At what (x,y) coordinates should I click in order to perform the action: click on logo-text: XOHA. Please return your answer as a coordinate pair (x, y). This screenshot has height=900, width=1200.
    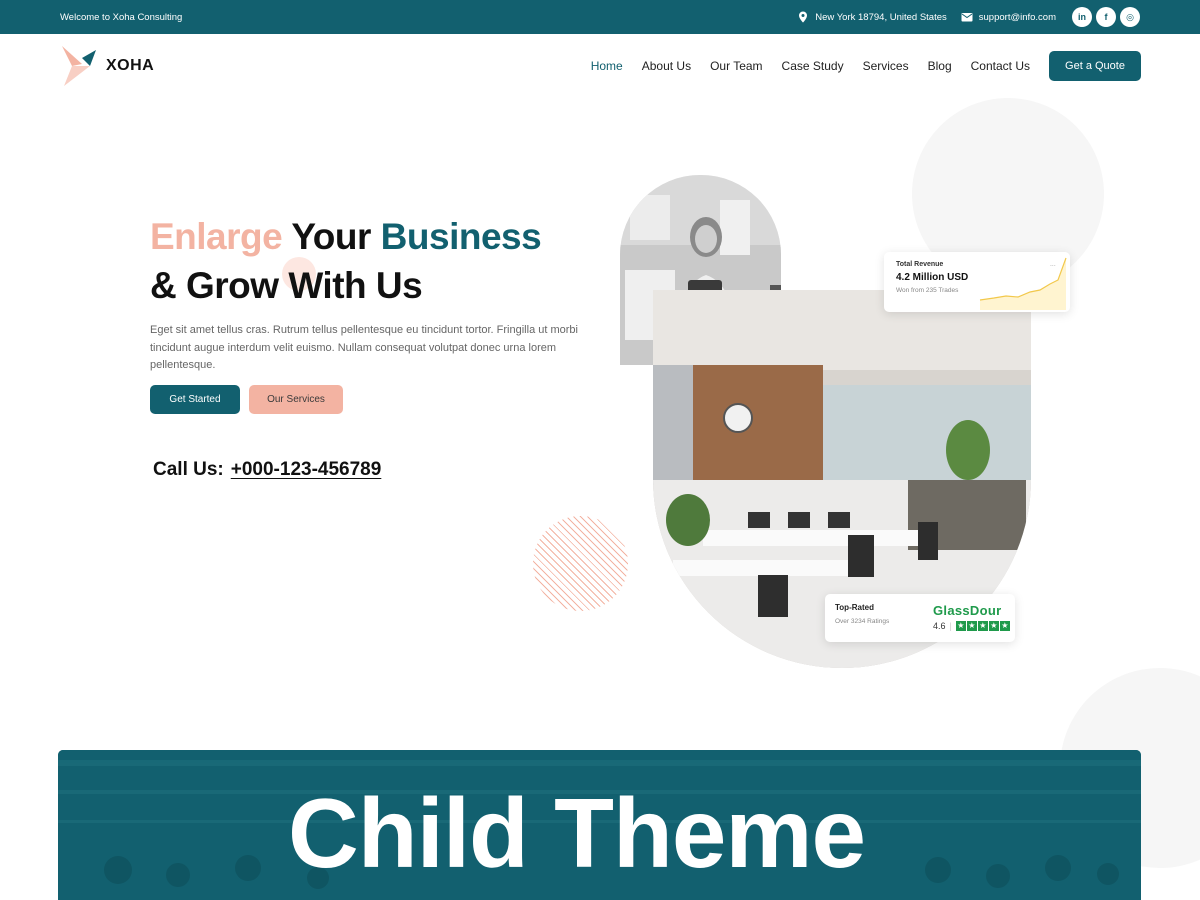
    Looking at the image, I should click on (130, 65).